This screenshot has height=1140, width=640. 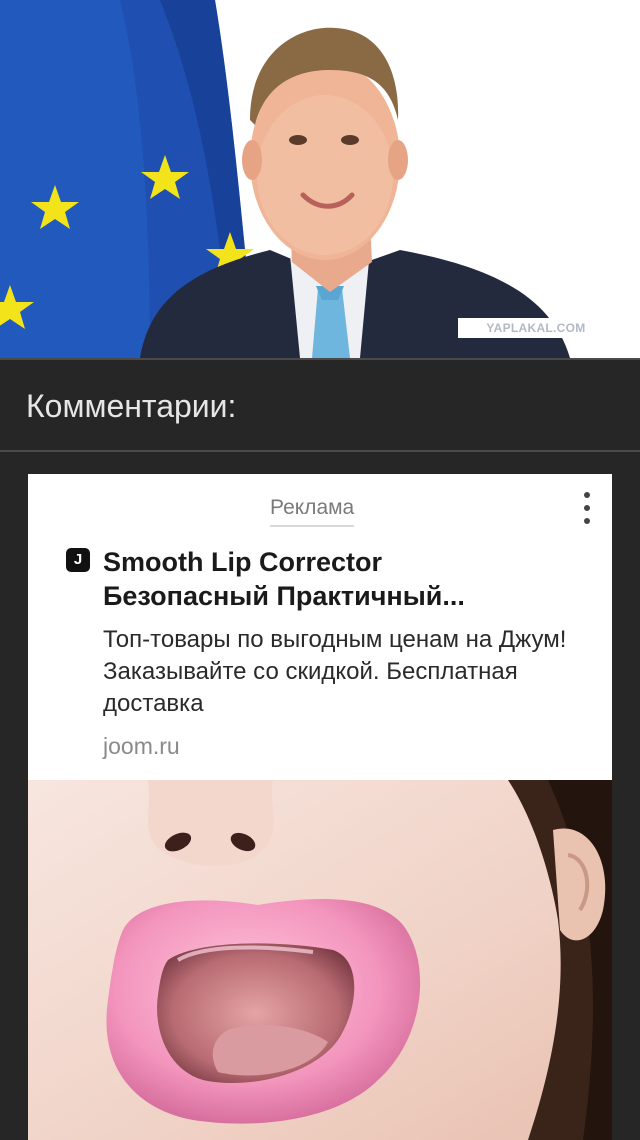 What do you see at coordinates (242, 562) in the screenshot?
I see `ad-title-line1: Smooth Lip Corrector` at bounding box center [242, 562].